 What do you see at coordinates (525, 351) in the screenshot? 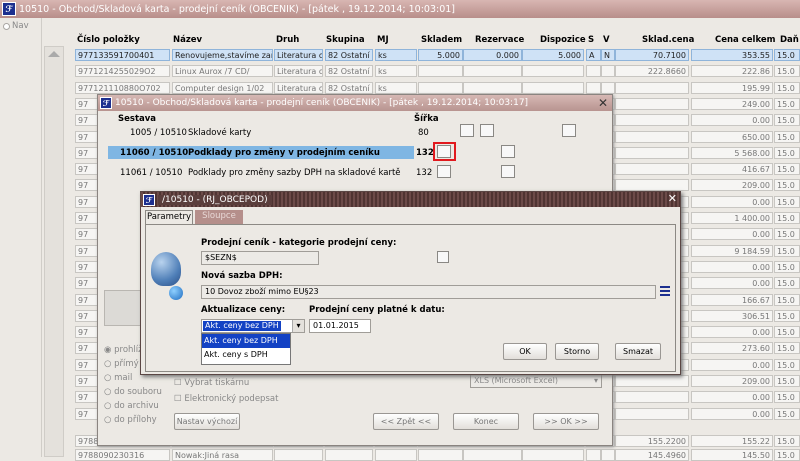
I see `param-ok-button: OK` at bounding box center [525, 351].